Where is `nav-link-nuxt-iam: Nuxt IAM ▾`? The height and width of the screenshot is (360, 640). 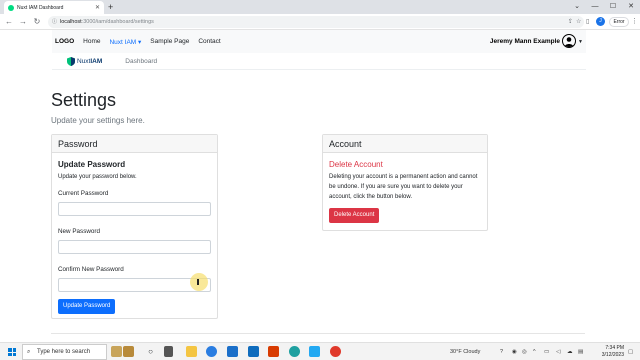 nav-link-nuxt-iam: Nuxt IAM ▾ is located at coordinates (125, 42).